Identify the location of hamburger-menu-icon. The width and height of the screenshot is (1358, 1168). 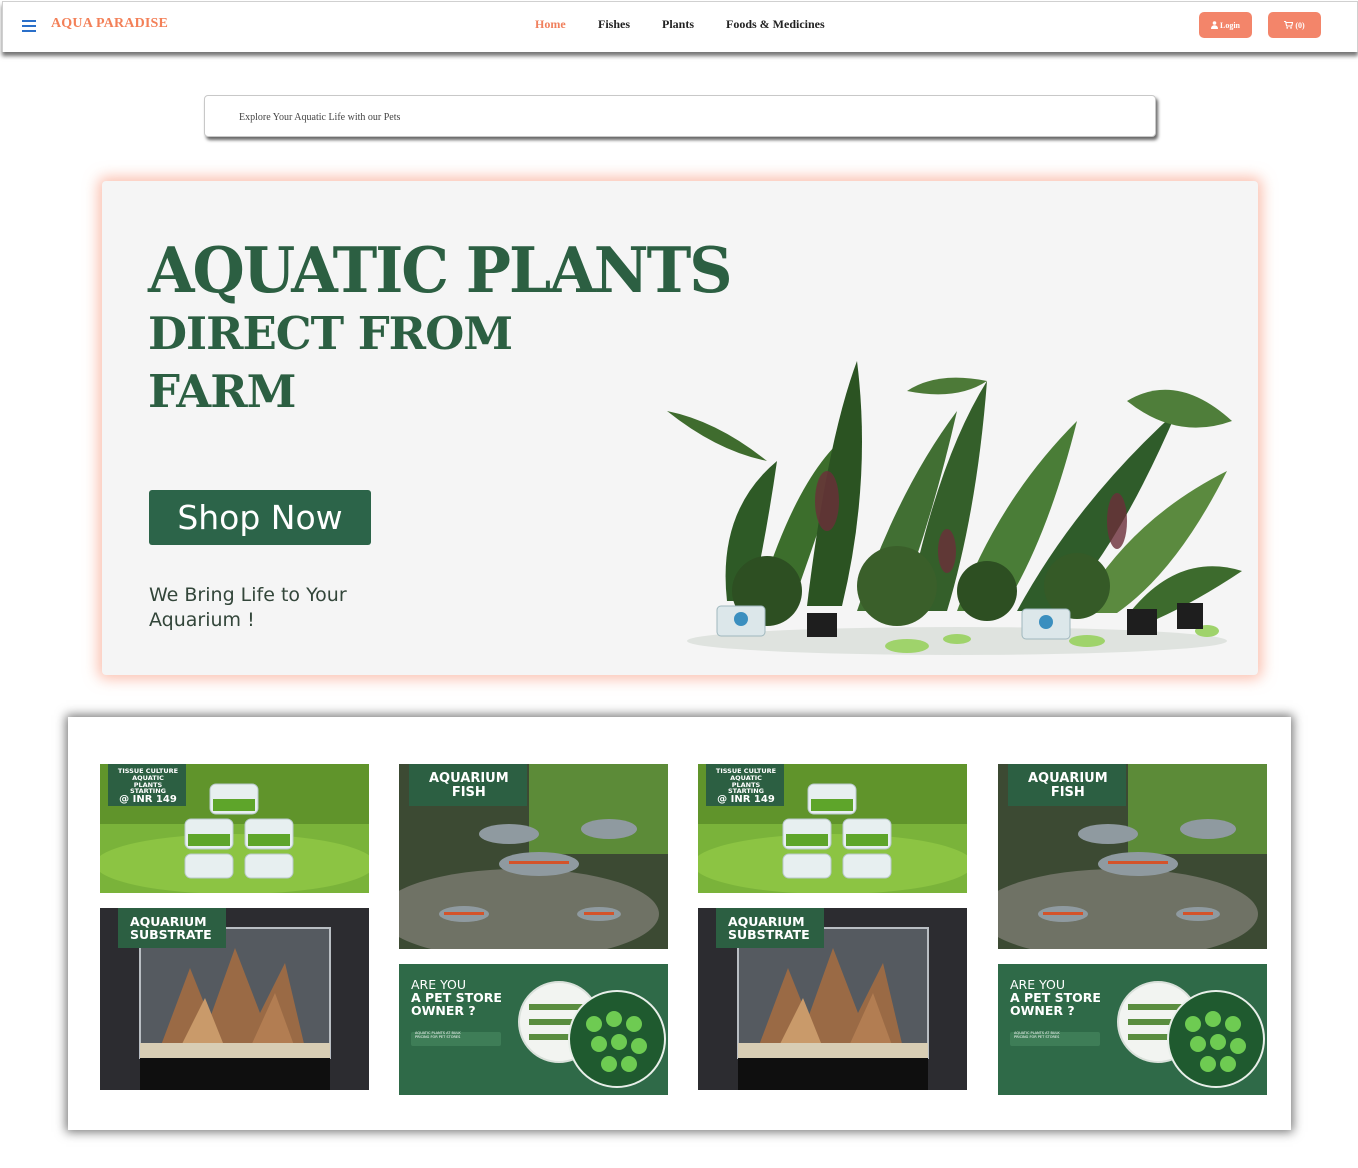
(29, 26).